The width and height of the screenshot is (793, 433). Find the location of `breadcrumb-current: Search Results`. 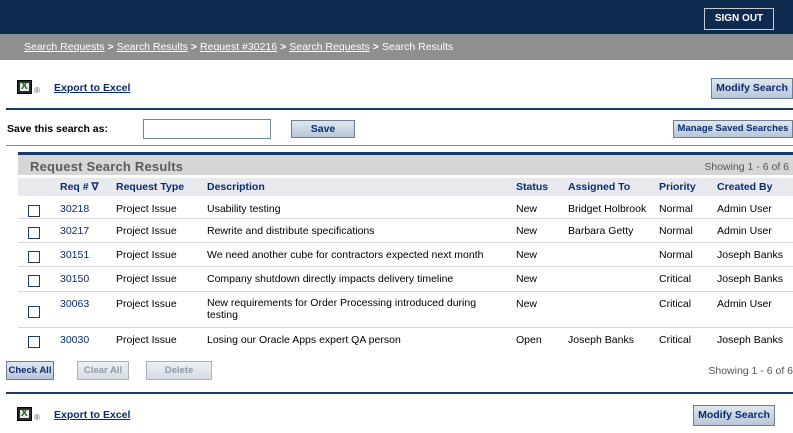

breadcrumb-current: Search Results is located at coordinates (417, 47).